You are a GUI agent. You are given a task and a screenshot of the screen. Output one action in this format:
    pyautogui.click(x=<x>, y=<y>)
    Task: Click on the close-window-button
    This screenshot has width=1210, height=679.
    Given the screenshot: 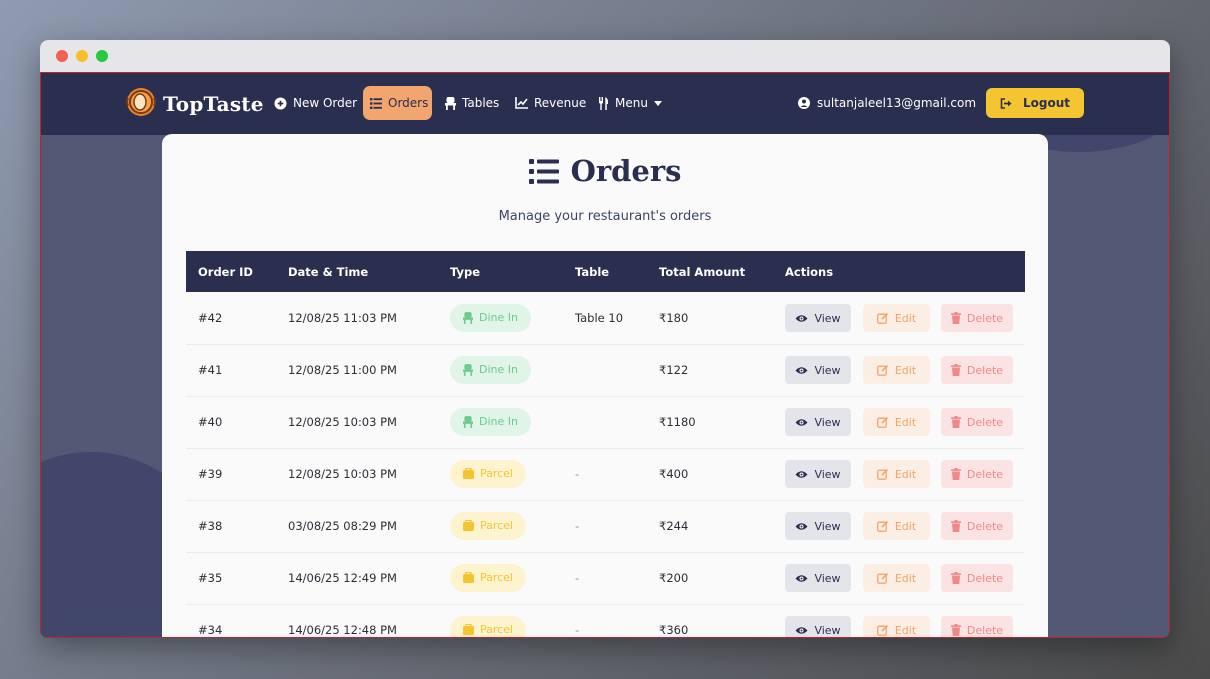 What is the action you would take?
    pyautogui.click(x=62, y=56)
    